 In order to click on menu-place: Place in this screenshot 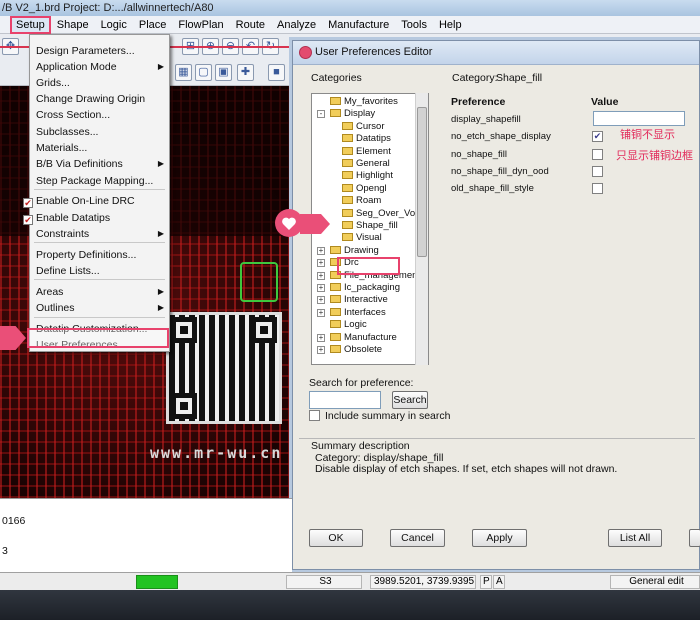, I will do `click(153, 25)`.